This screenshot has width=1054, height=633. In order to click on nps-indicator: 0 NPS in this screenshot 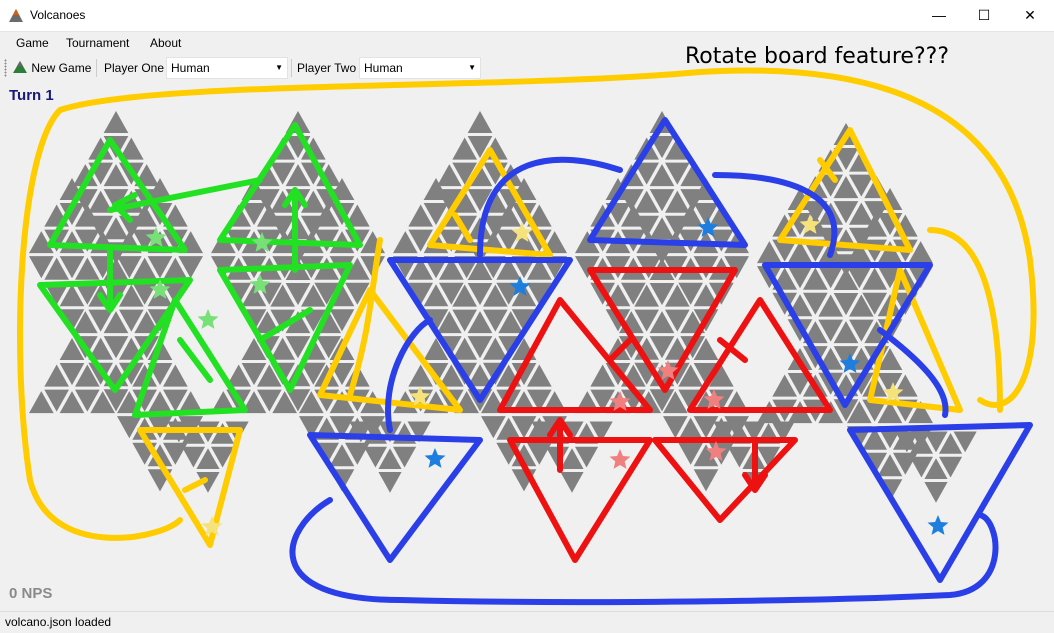, I will do `click(31, 593)`.